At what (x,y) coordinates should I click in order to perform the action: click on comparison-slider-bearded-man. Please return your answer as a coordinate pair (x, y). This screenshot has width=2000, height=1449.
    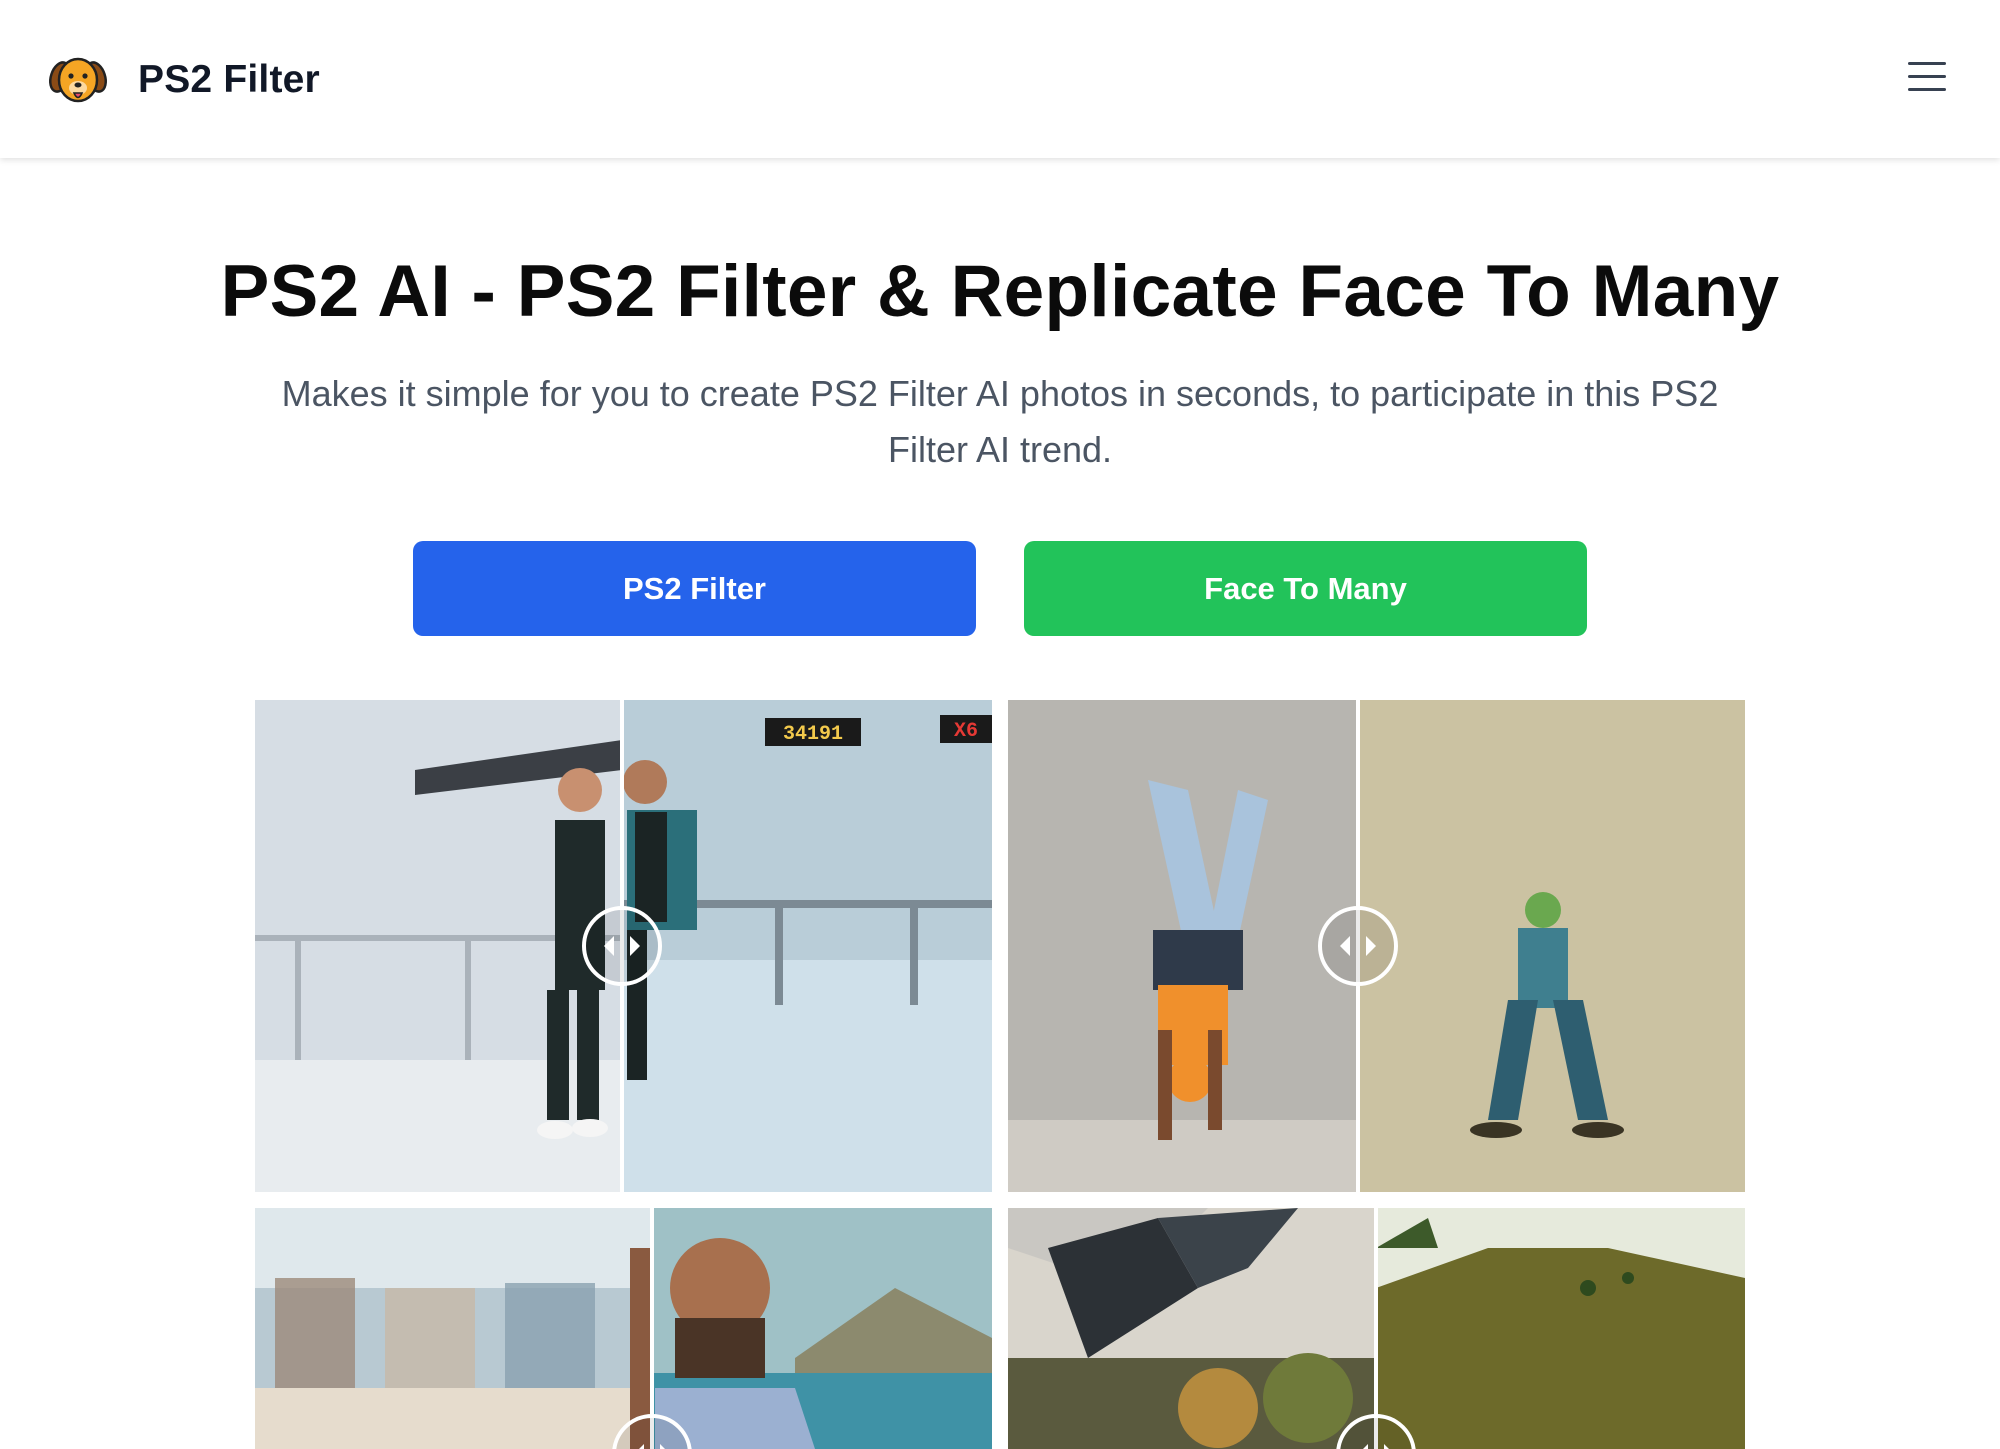
    Looking at the image, I should click on (623, 1328).